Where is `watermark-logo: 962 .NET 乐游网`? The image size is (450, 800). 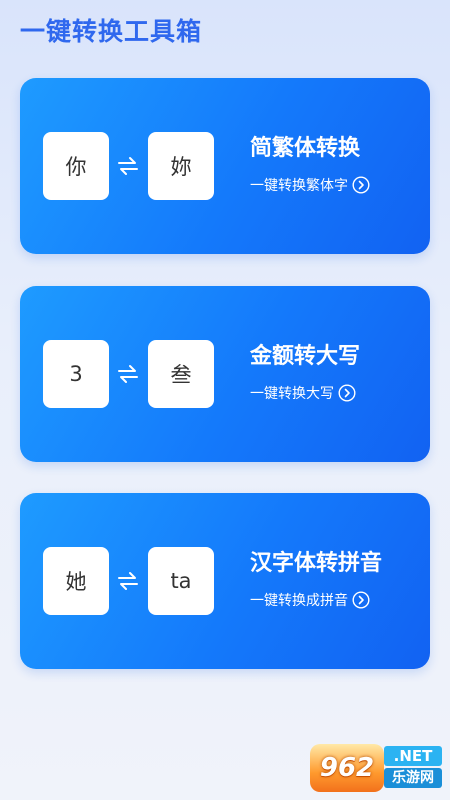 watermark-logo: 962 .NET 乐游网 is located at coordinates (377, 768).